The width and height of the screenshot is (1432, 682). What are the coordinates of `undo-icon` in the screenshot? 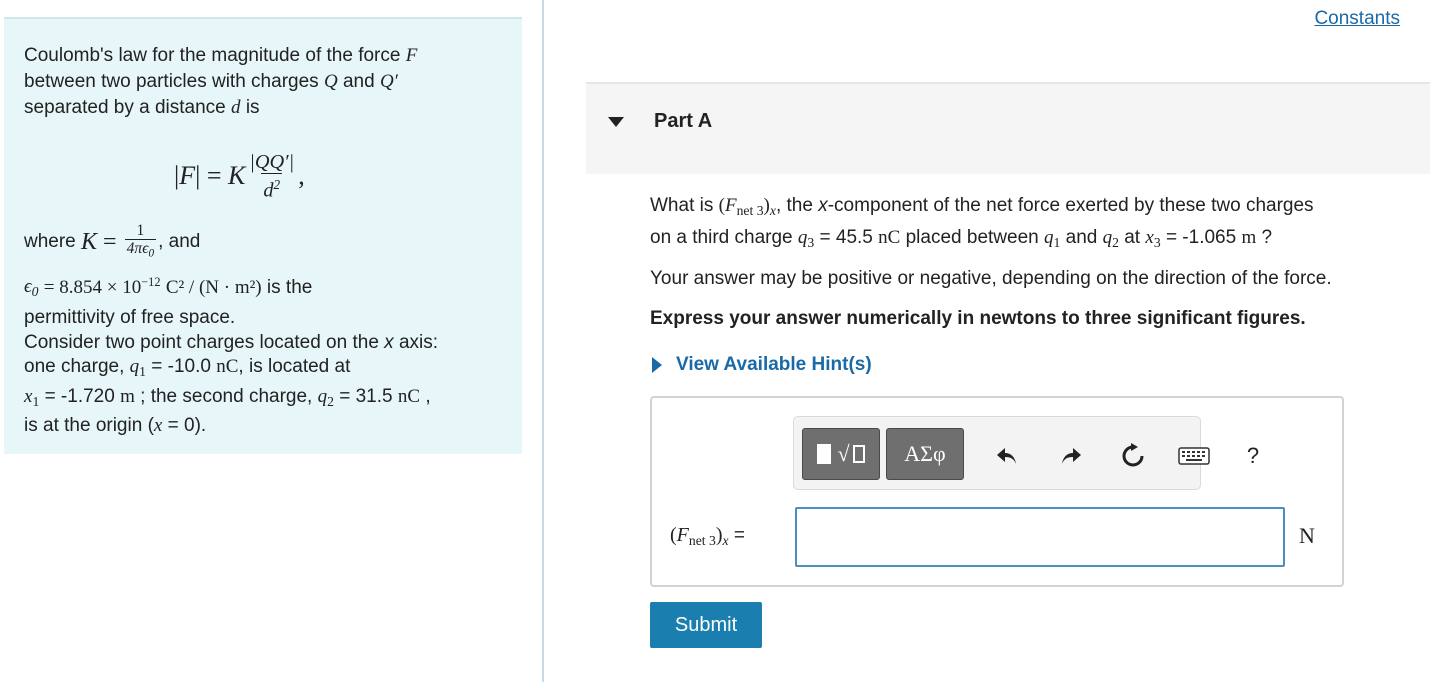 It's located at (1007, 456).